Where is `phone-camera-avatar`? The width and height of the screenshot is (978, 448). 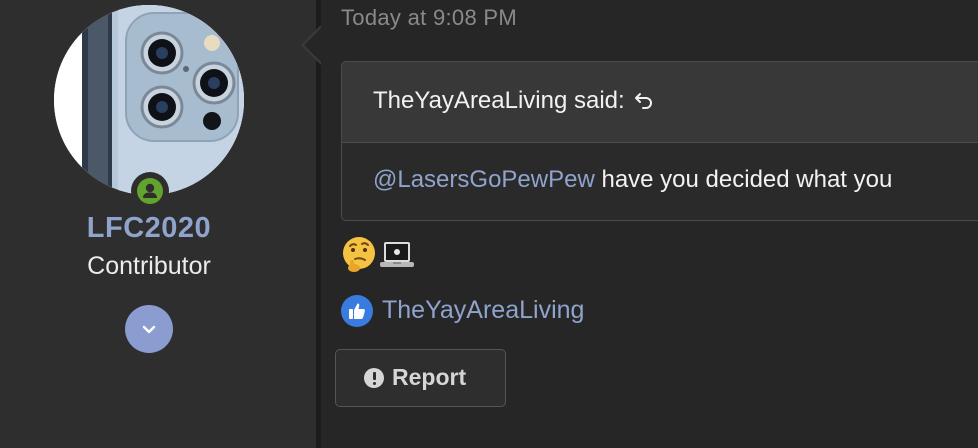 phone-camera-avatar is located at coordinates (149, 100).